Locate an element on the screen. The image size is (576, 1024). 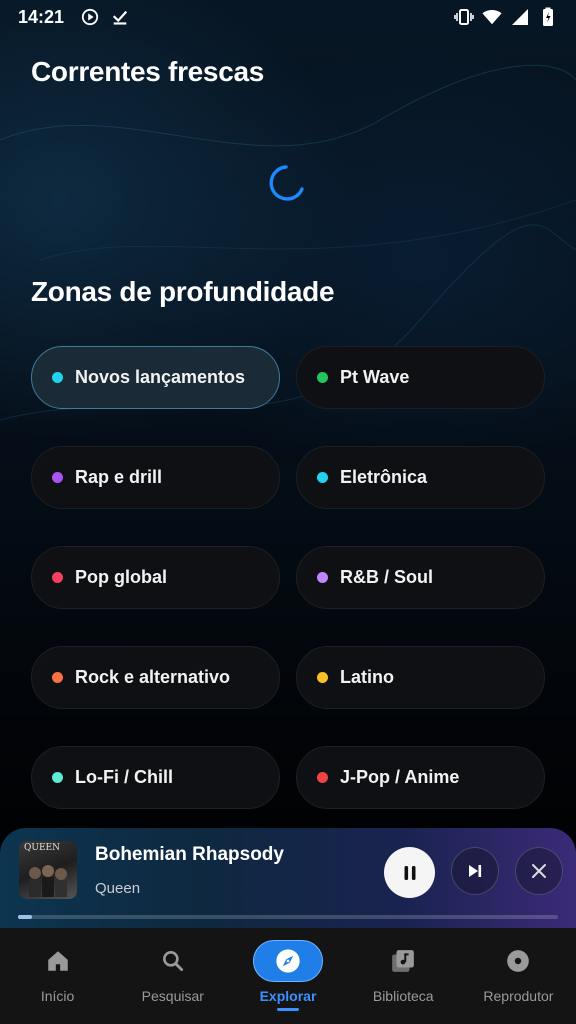
pause-button is located at coordinates (409, 872).